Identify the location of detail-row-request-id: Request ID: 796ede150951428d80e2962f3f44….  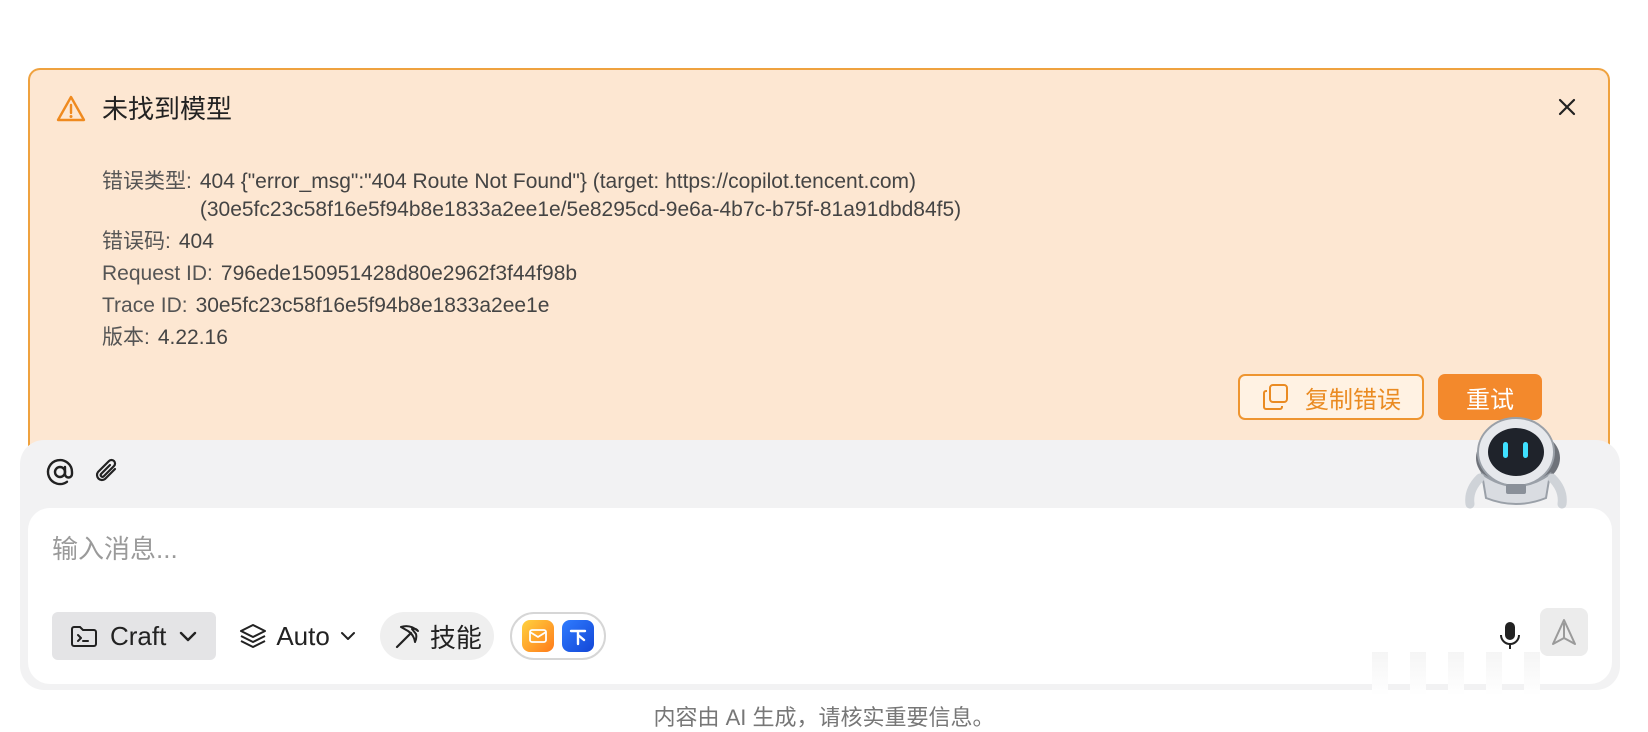
(531, 274).